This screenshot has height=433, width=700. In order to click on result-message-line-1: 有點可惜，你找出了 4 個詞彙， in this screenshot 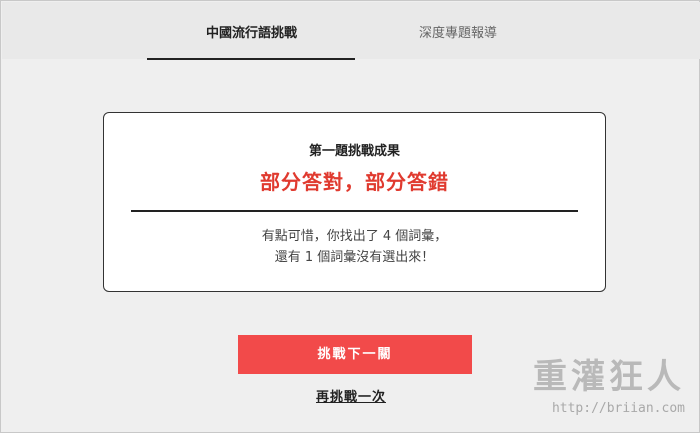, I will do `click(354, 236)`.